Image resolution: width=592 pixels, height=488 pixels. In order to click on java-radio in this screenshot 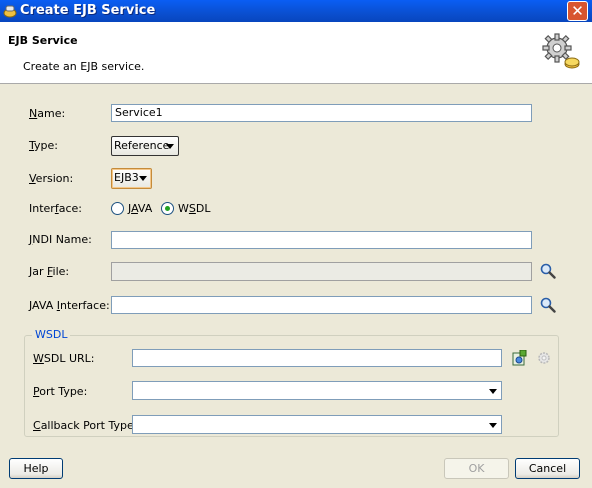, I will do `click(117, 208)`.